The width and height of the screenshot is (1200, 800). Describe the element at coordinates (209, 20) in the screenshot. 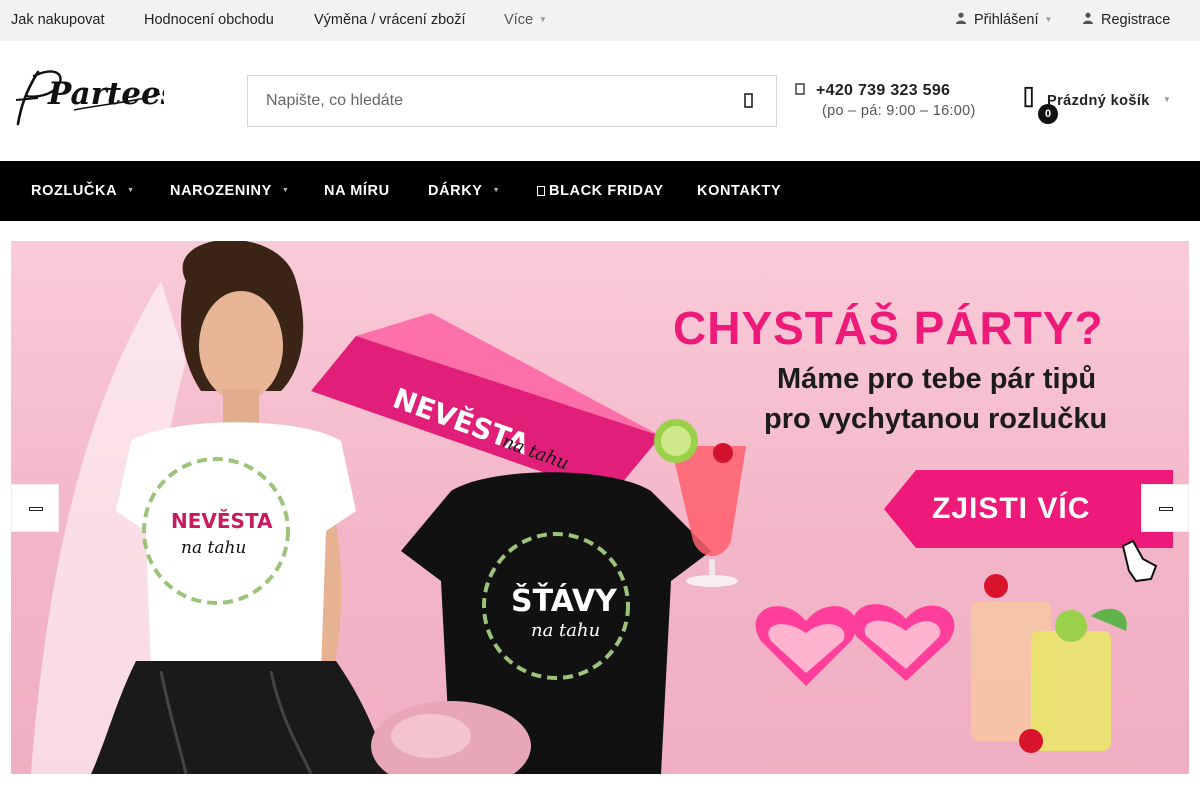

I see `link-hodnoceni-obchodu: Hodnocení obchodu` at that location.